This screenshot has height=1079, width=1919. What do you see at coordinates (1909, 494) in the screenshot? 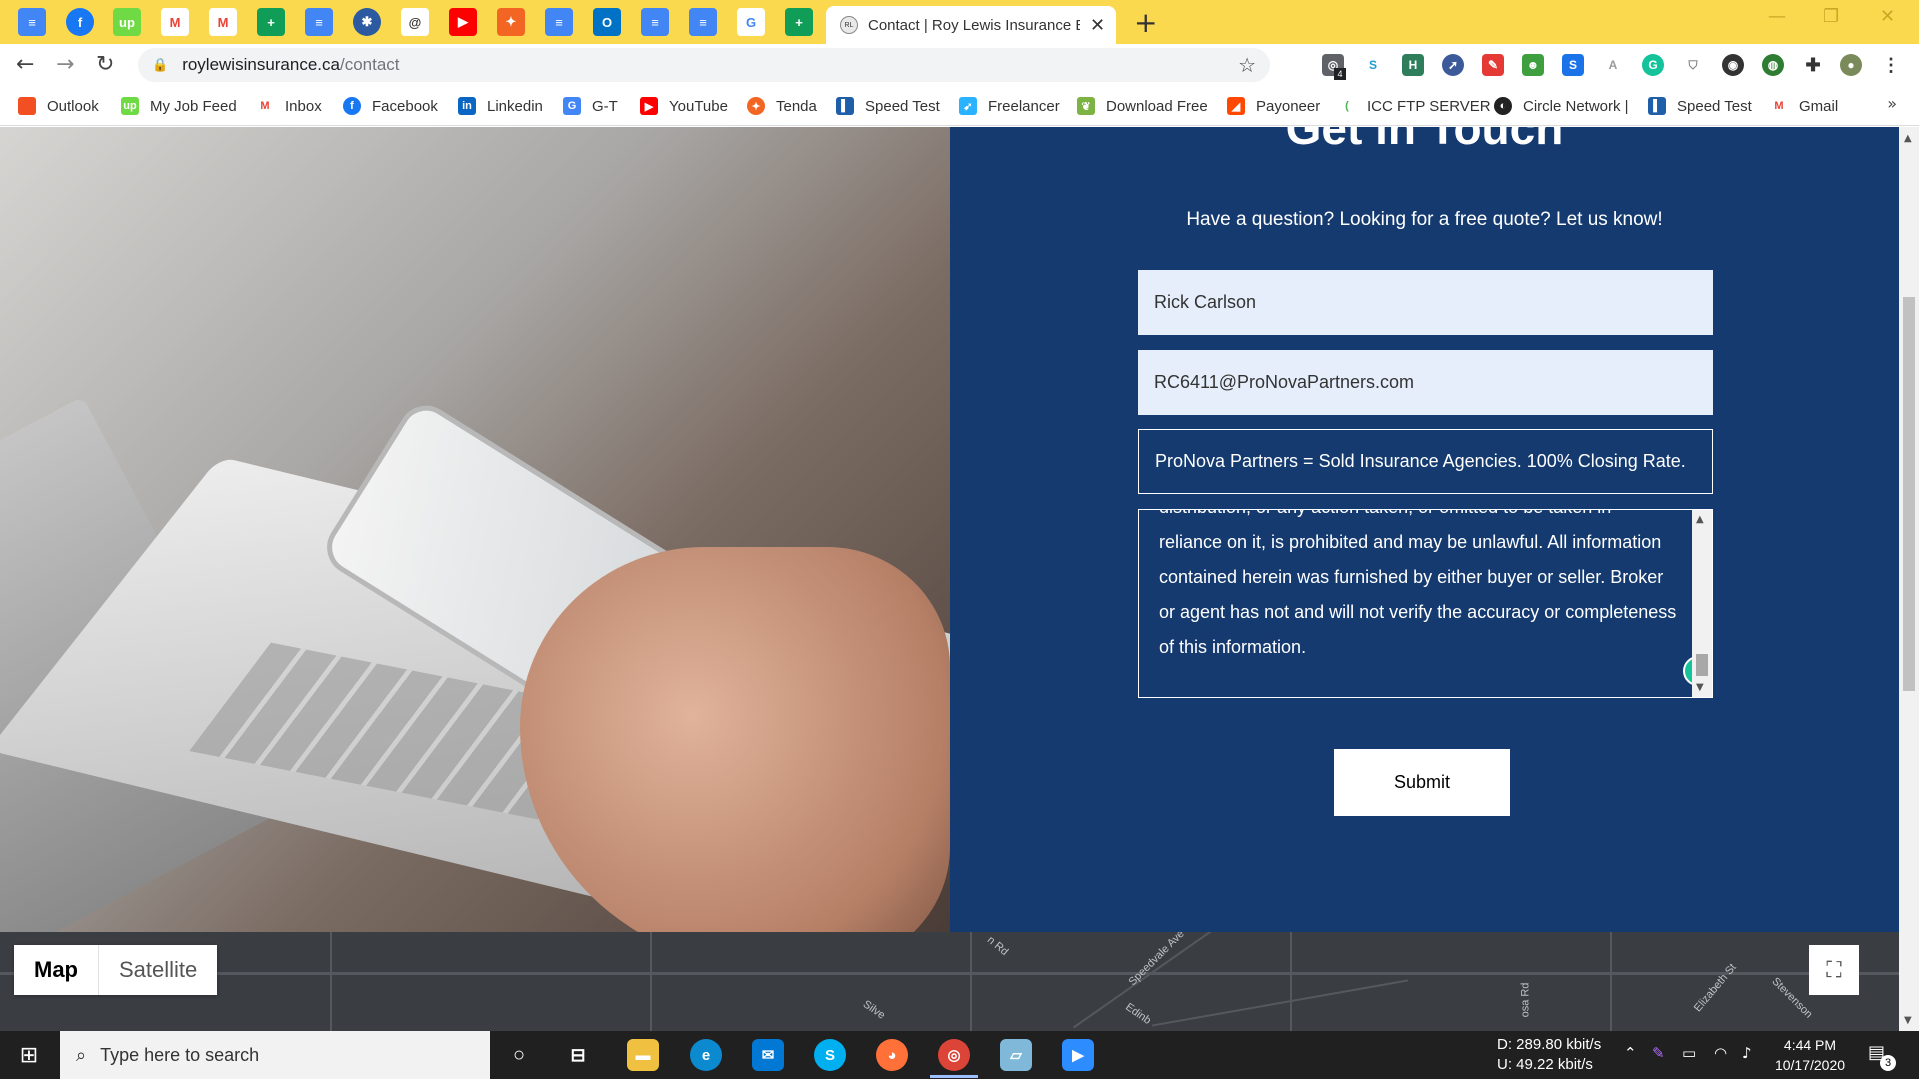
I see `page-scroll-thumb` at bounding box center [1909, 494].